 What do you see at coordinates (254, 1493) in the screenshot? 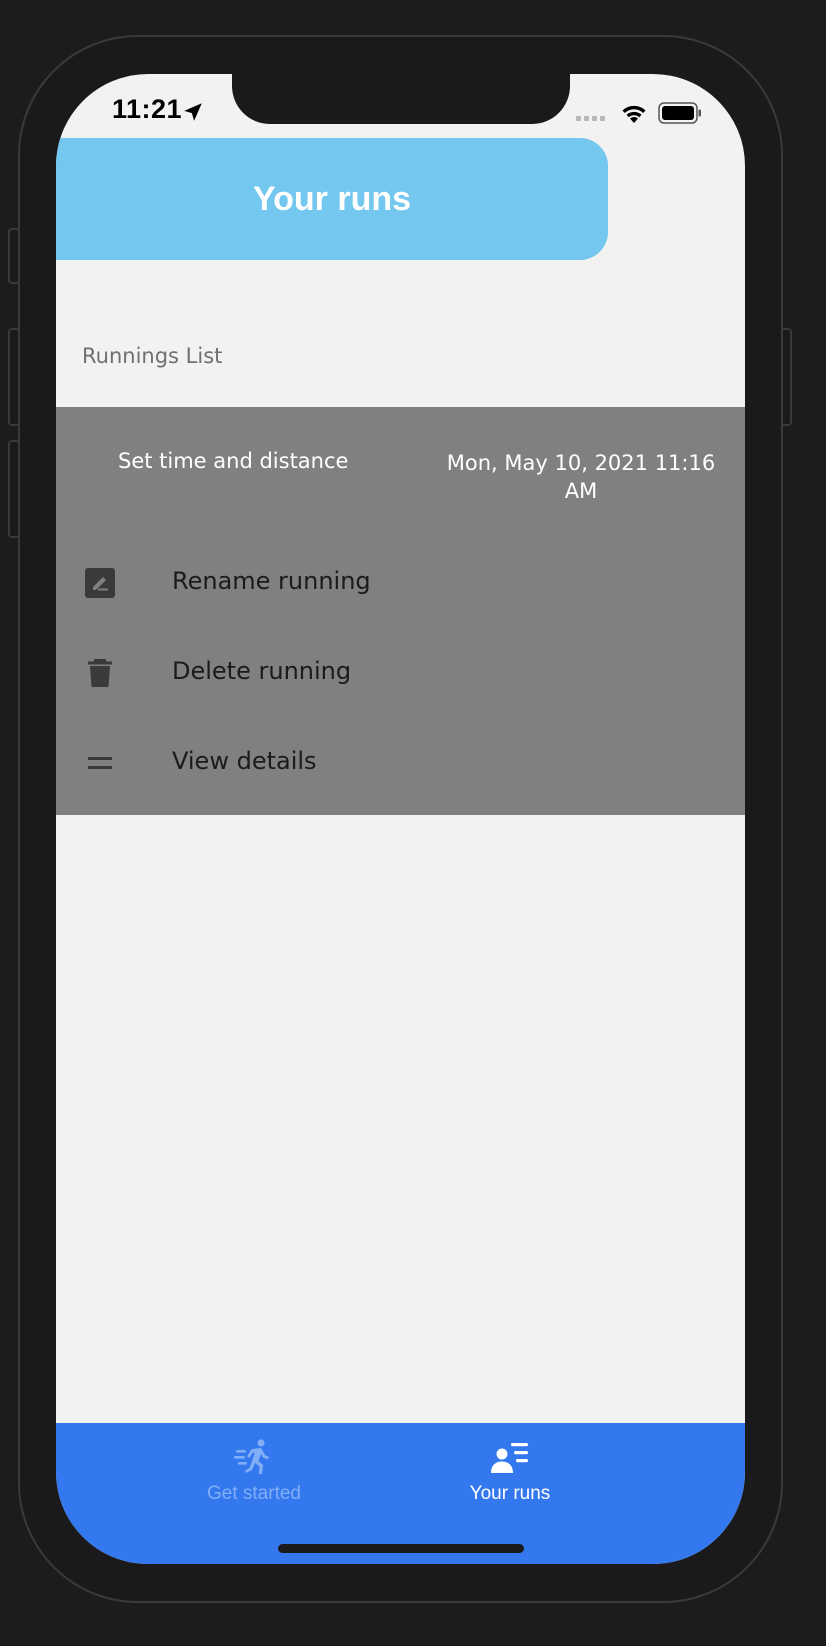
I see `tab-get-started-label: Get started` at bounding box center [254, 1493].